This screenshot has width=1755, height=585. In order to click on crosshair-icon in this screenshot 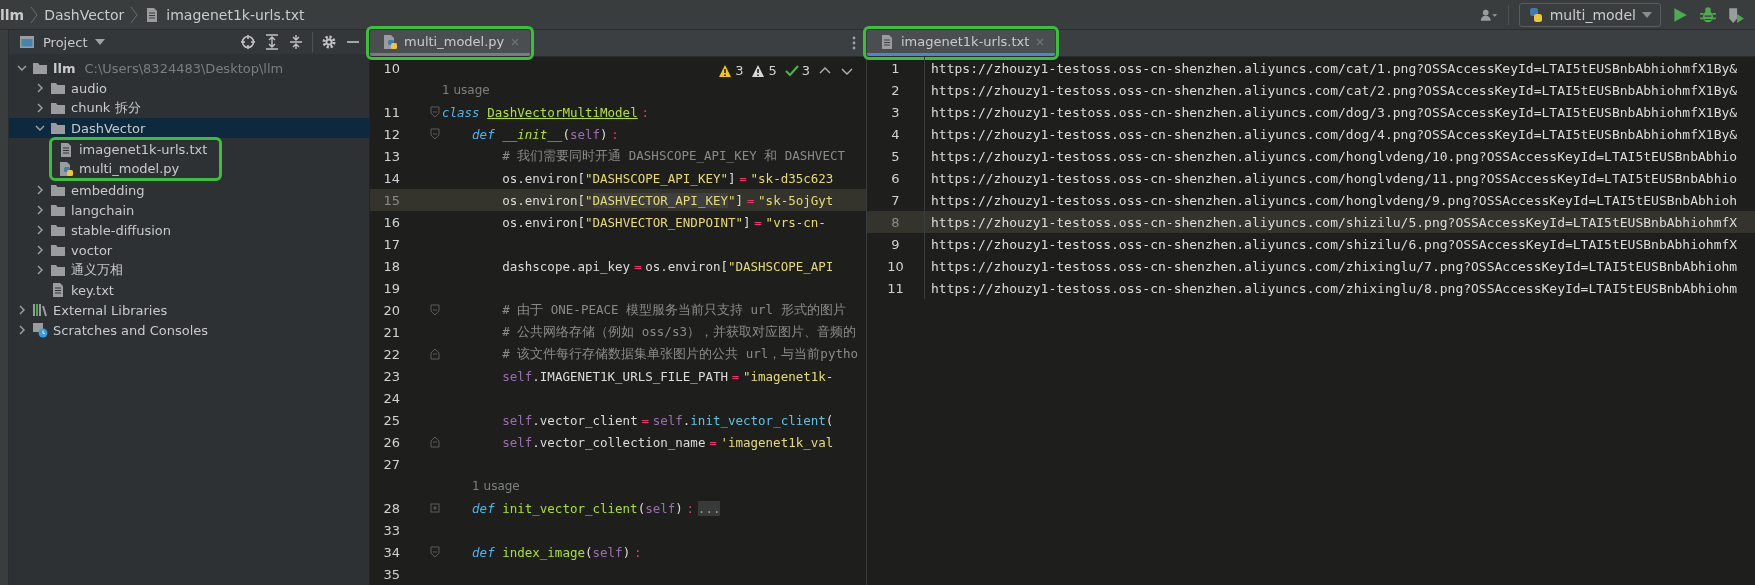, I will do `click(248, 42)`.